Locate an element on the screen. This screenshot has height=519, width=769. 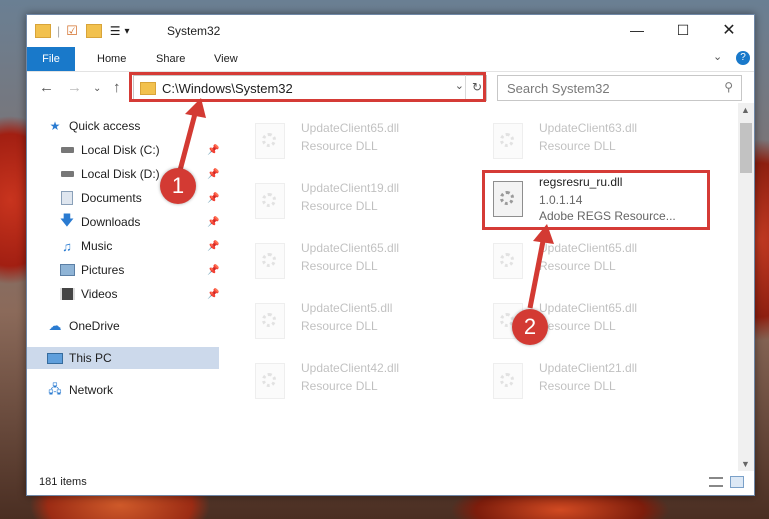
folder-icon is located at coordinates (43, 31).